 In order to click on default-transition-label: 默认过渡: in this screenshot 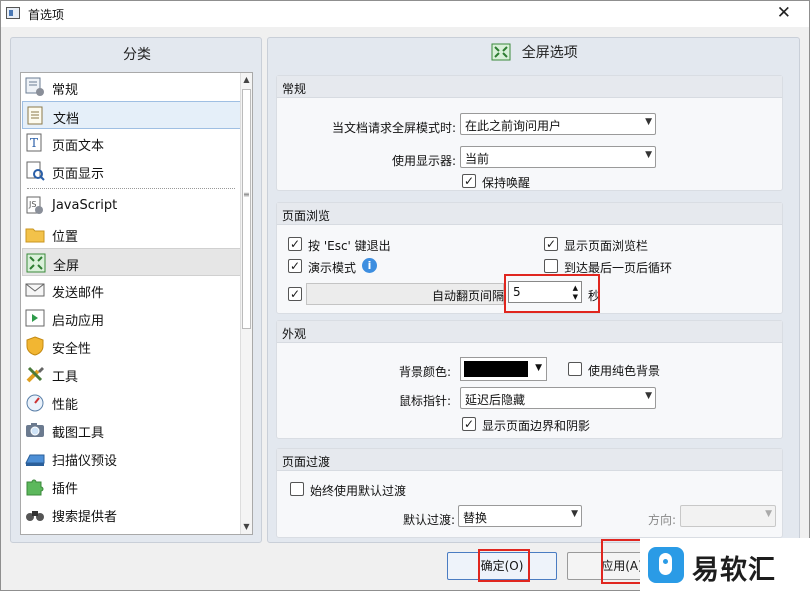, I will do `click(429, 520)`.